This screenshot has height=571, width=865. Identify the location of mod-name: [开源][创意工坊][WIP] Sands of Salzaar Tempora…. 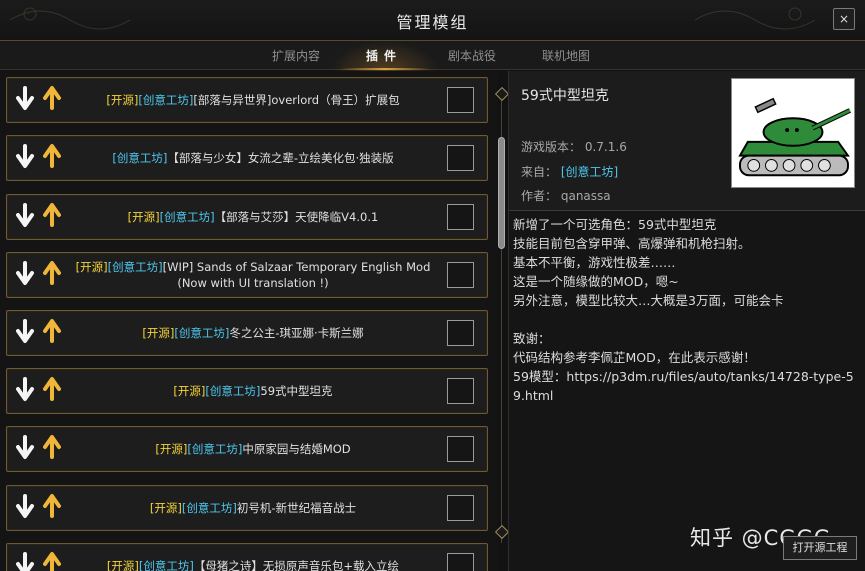
(253, 275).